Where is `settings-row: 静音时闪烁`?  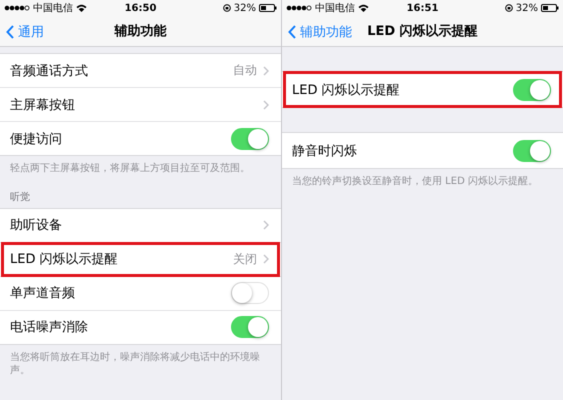
settings-row: 静音时闪烁 is located at coordinates (422, 150).